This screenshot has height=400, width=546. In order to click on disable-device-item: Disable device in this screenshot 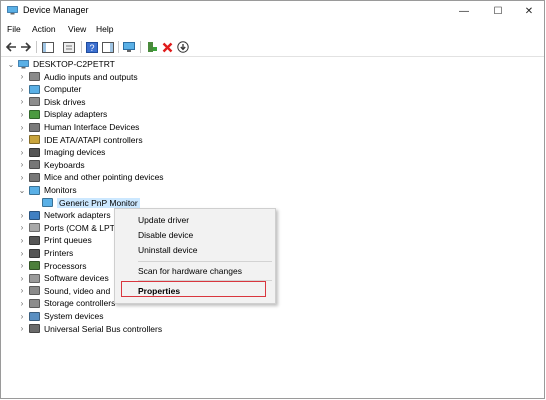, I will do `click(195, 234)`.